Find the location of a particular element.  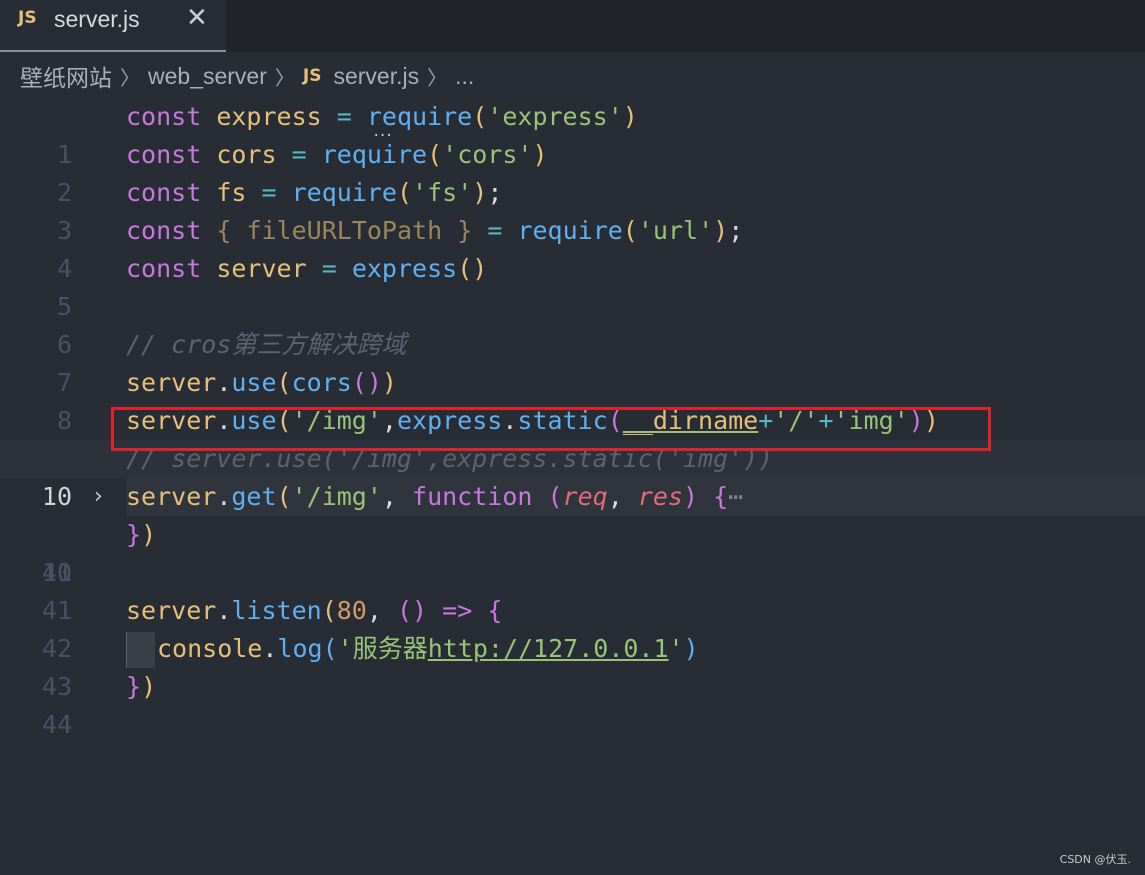

line-number: 44 is located at coordinates (56, 724).